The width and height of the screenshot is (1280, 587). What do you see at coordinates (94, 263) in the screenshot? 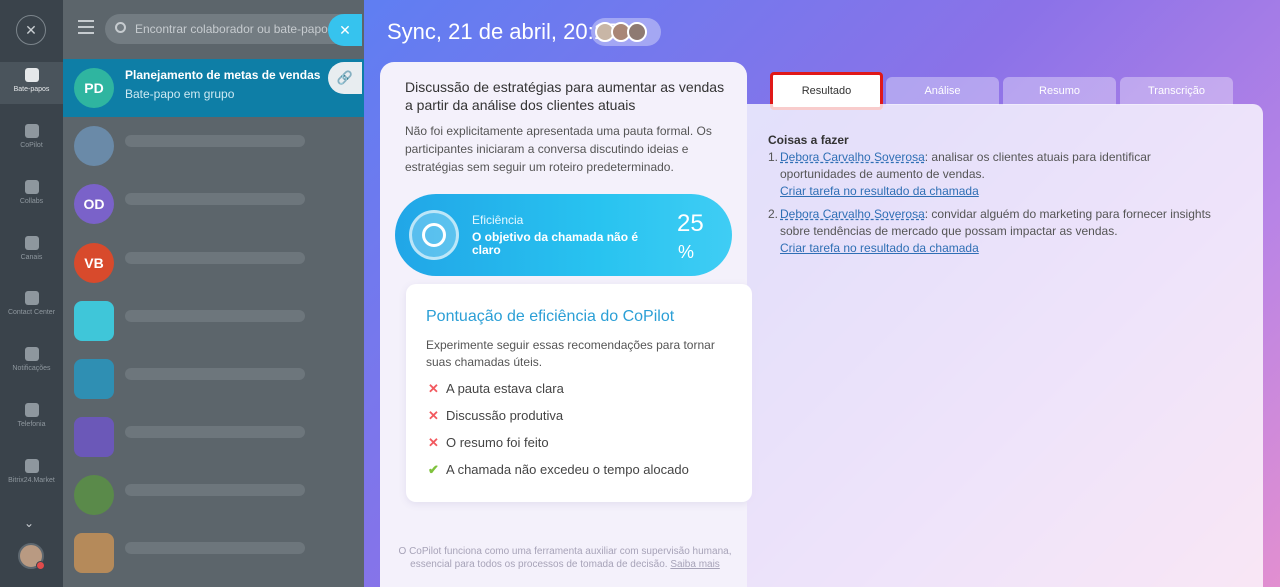
I see `chat-avatar: VB` at bounding box center [94, 263].